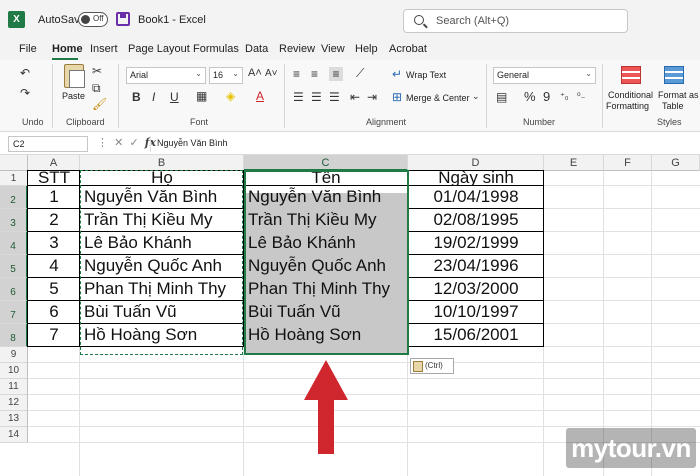 Image resolution: width=700 pixels, height=476 pixels. Describe the element at coordinates (93, 19) in the screenshot. I see `autosave-toggle: Off` at that location.